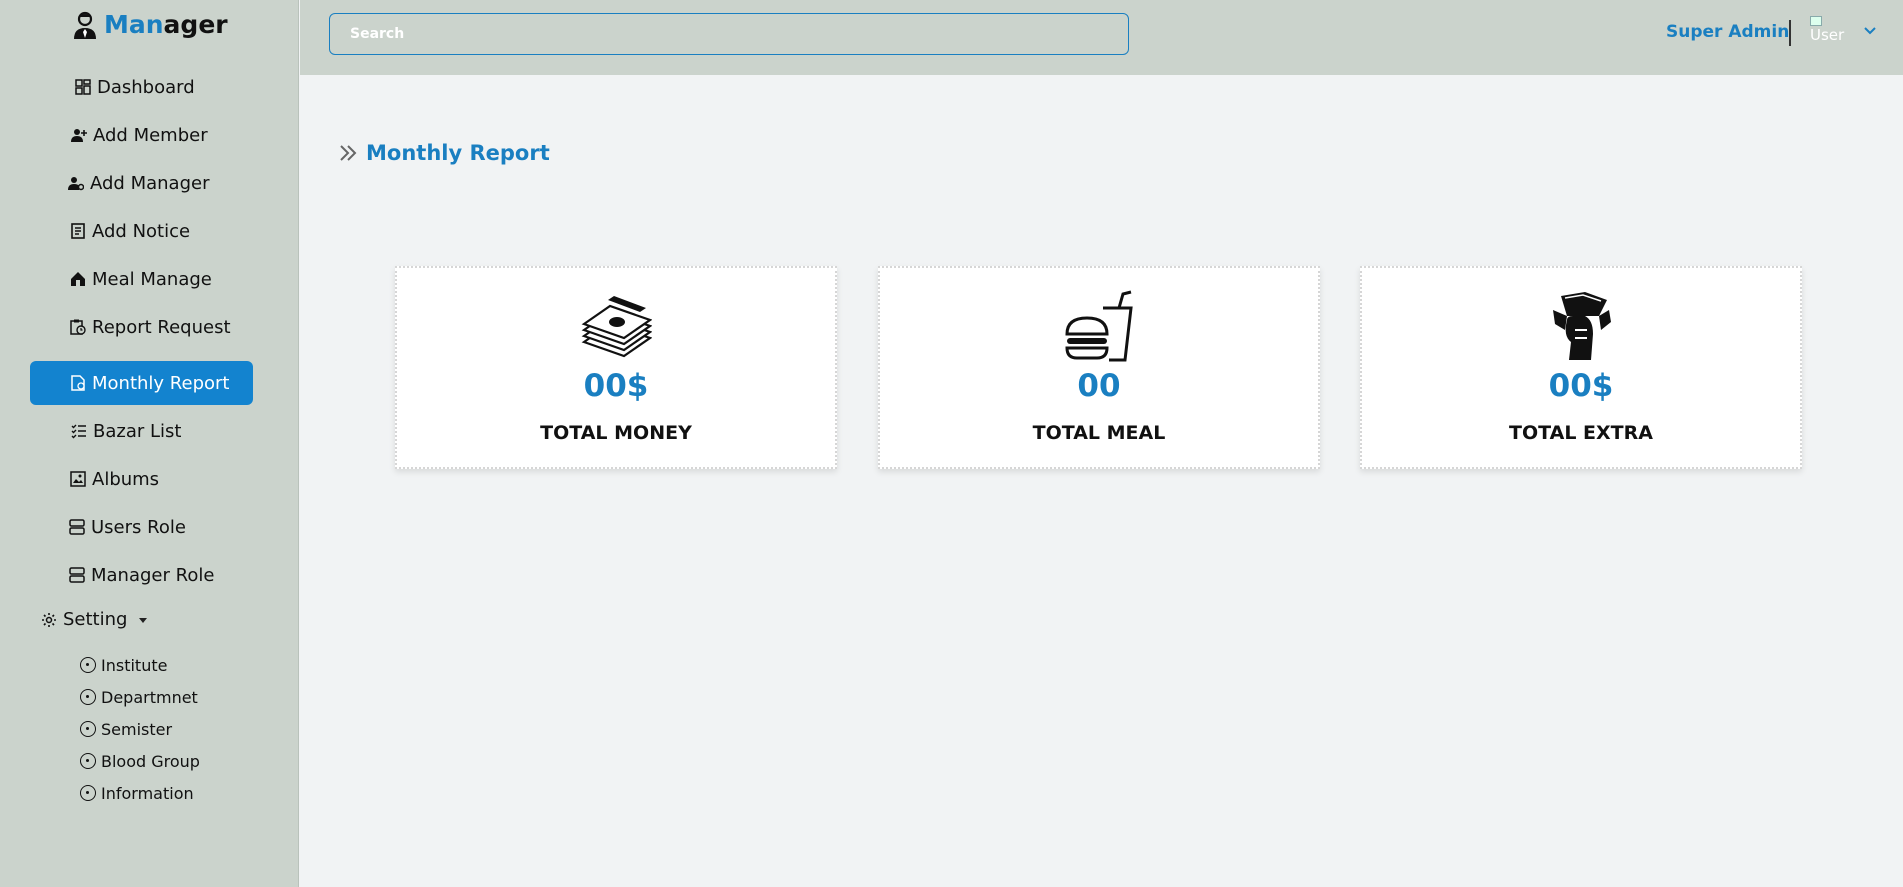  I want to click on search-input, so click(729, 34).